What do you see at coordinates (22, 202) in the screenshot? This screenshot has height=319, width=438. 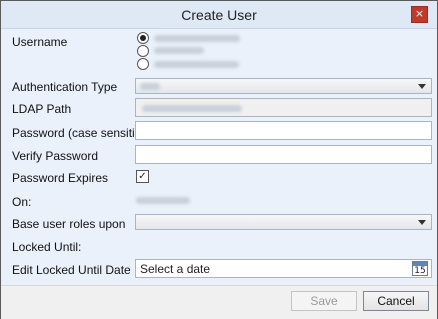 I see `on-label: On:` at bounding box center [22, 202].